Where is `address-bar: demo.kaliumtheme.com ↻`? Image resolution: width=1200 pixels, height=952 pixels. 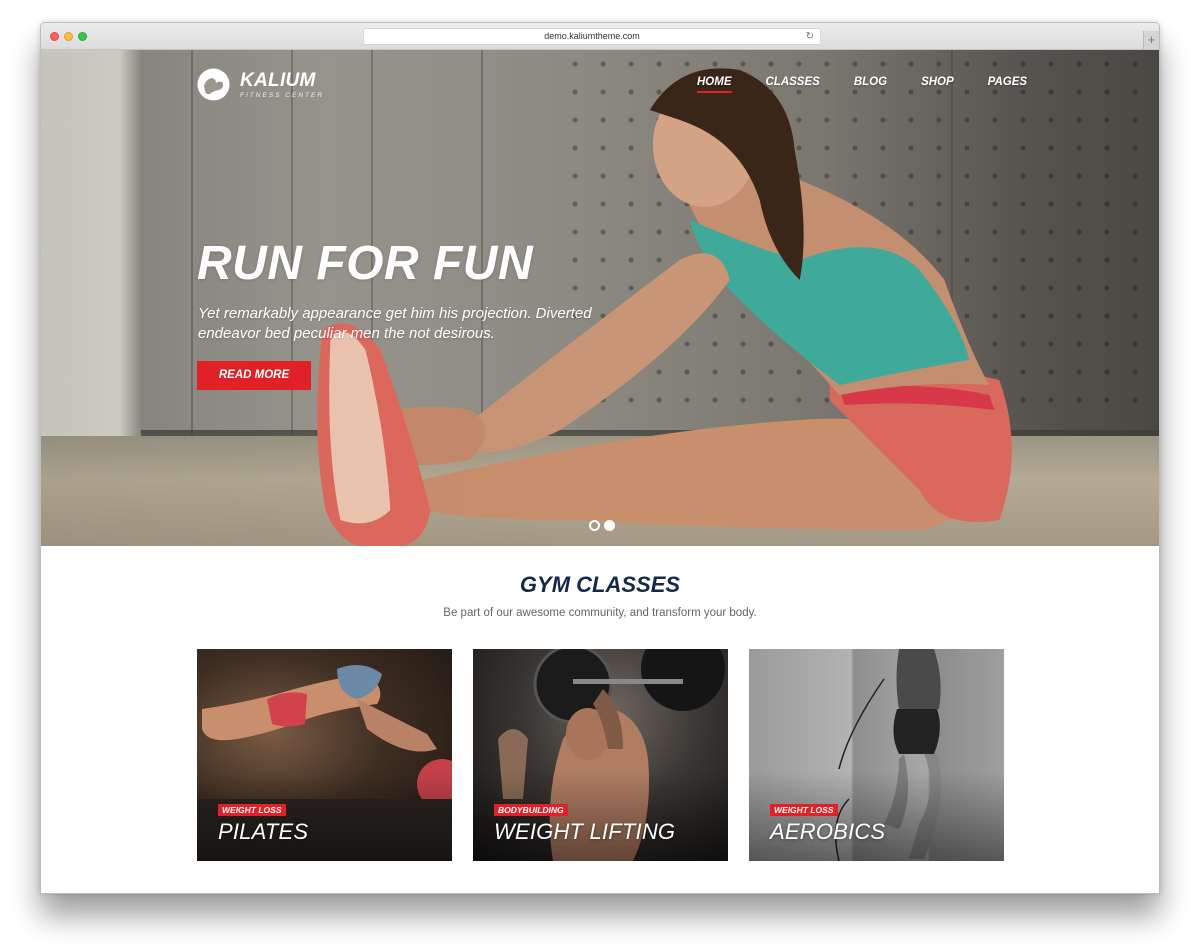 address-bar: demo.kaliumtheme.com ↻ is located at coordinates (592, 36).